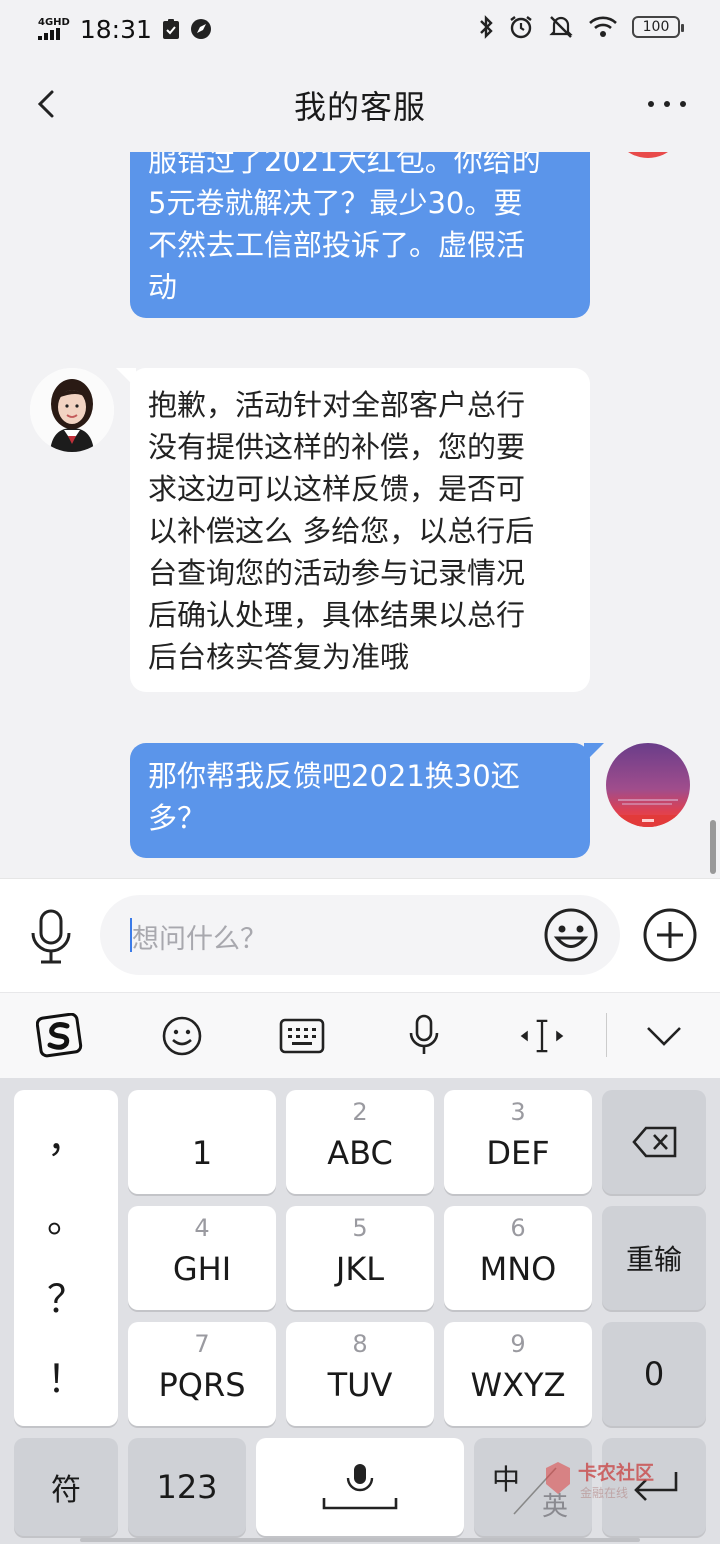 Image resolution: width=720 pixels, height=1544 pixels. Describe the element at coordinates (518, 1374) in the screenshot. I see `key-9: 9 WXYZ` at that location.